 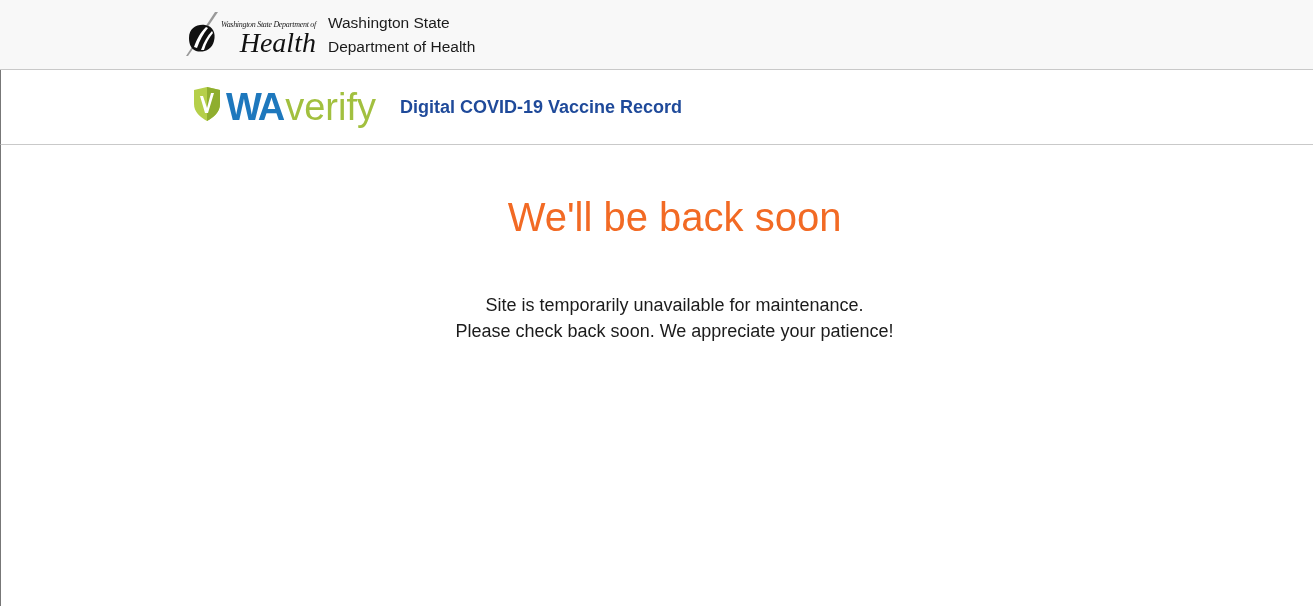 What do you see at coordinates (674, 217) in the screenshot?
I see `maintenance-heading: We'll be back soon` at bounding box center [674, 217].